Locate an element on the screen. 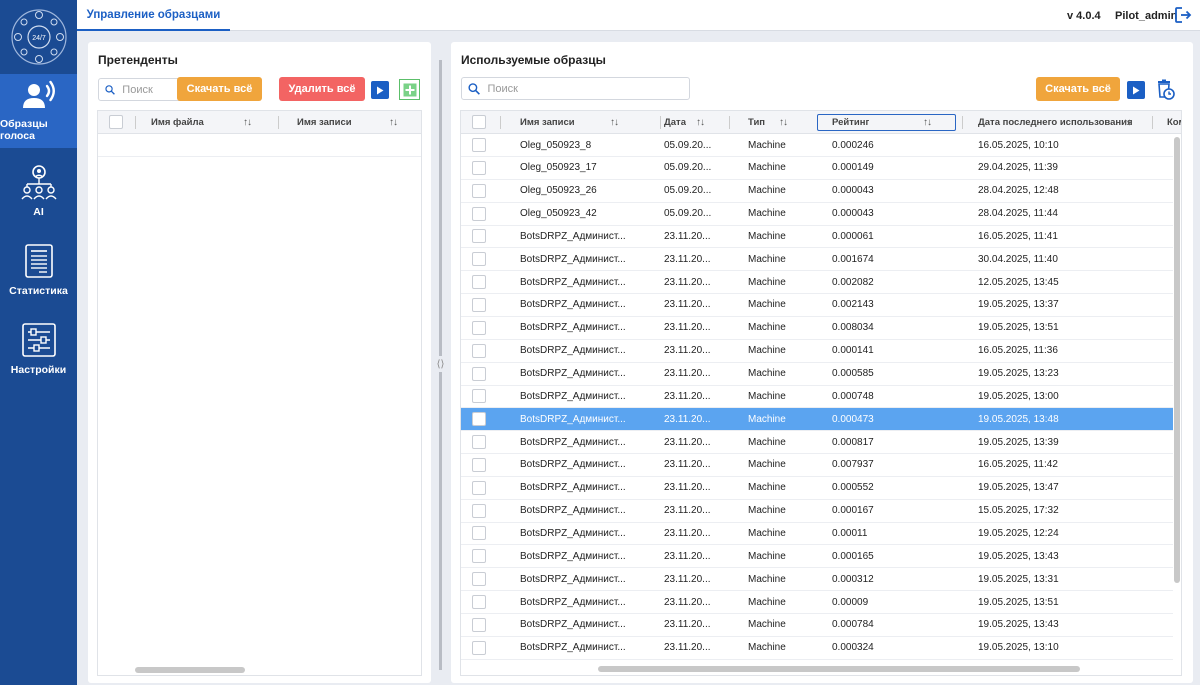  candidates-add-button is located at coordinates (409, 89).